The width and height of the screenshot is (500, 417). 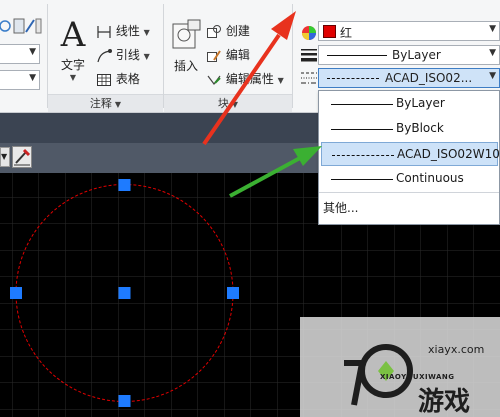 I want to click on linear-dimension-icon, so click(x=104, y=31).